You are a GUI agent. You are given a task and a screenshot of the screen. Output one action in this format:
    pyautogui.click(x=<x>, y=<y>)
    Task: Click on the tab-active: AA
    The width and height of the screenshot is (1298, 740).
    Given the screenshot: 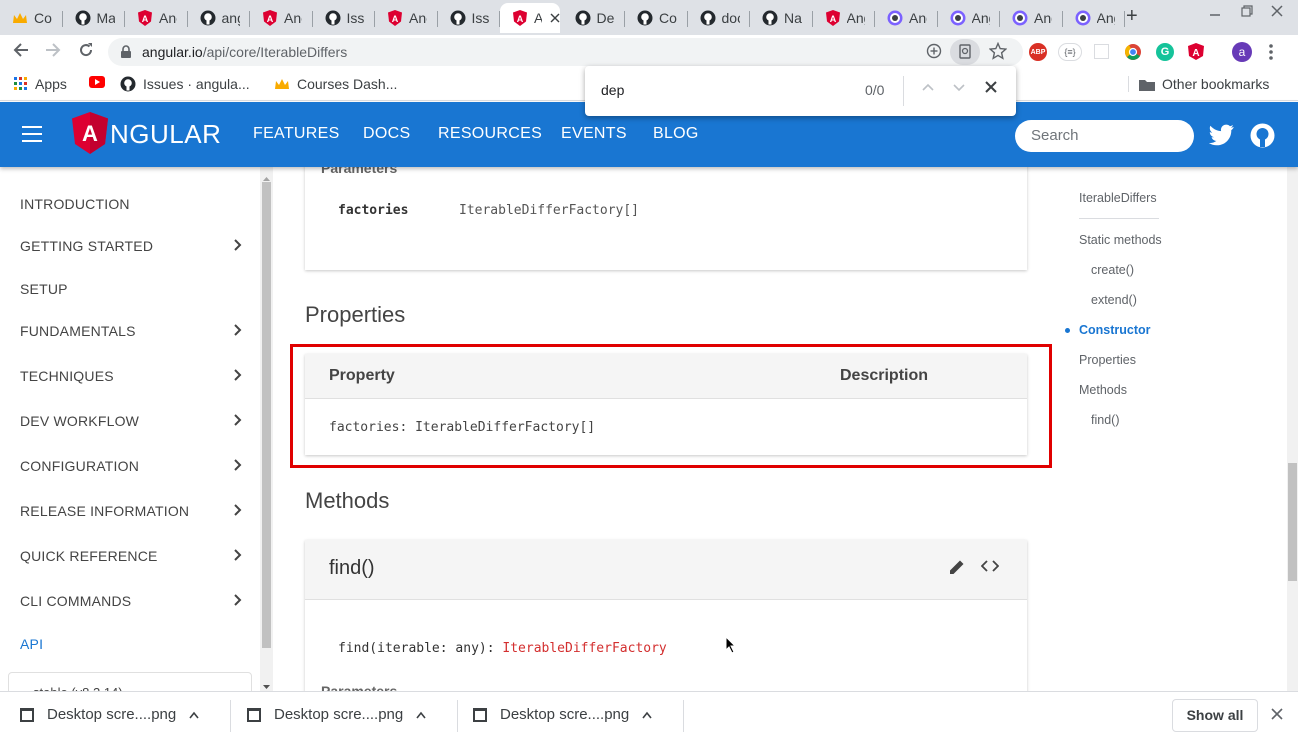 What is the action you would take?
    pyautogui.click(x=530, y=18)
    